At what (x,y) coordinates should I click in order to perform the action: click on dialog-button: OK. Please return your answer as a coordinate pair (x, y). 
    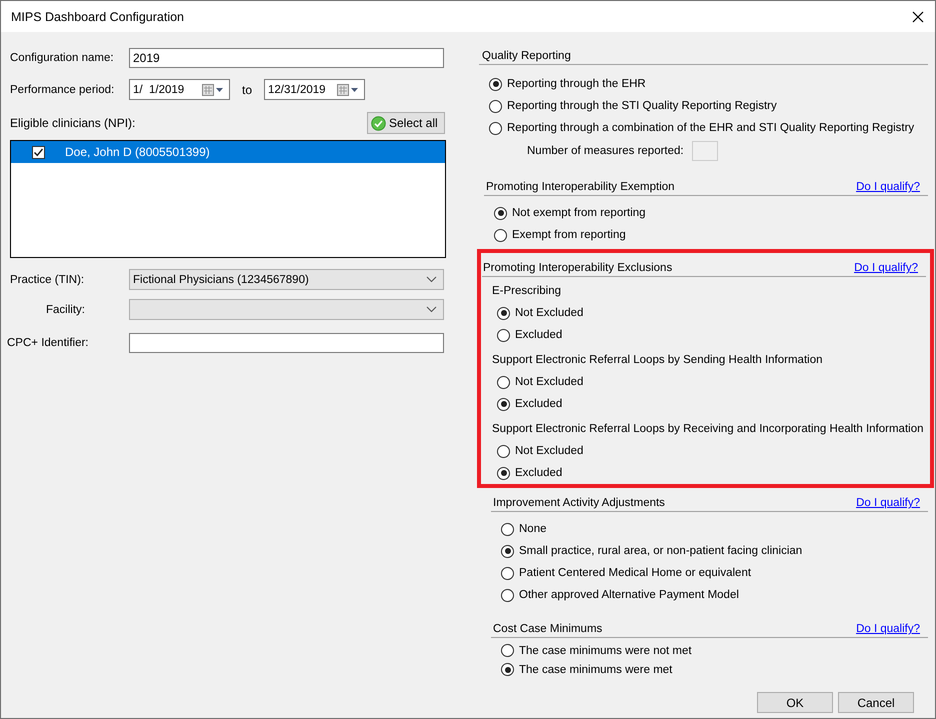
    Looking at the image, I should click on (795, 702).